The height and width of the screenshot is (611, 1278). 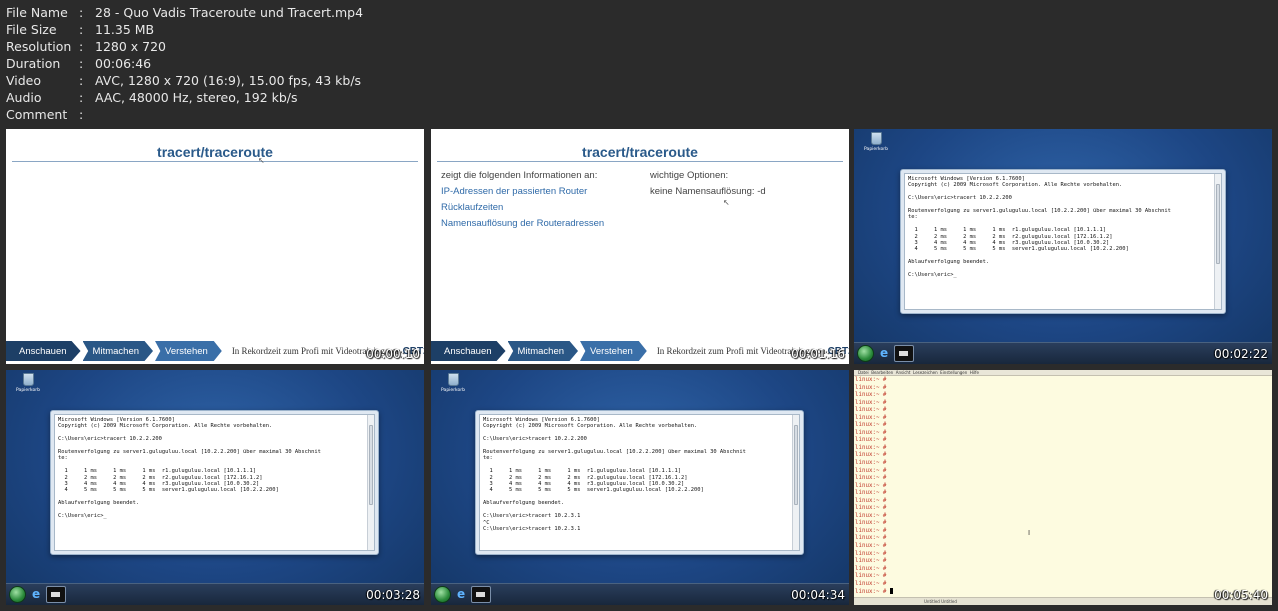 I want to click on timestamp: 00:05:40, so click(x=1241, y=595).